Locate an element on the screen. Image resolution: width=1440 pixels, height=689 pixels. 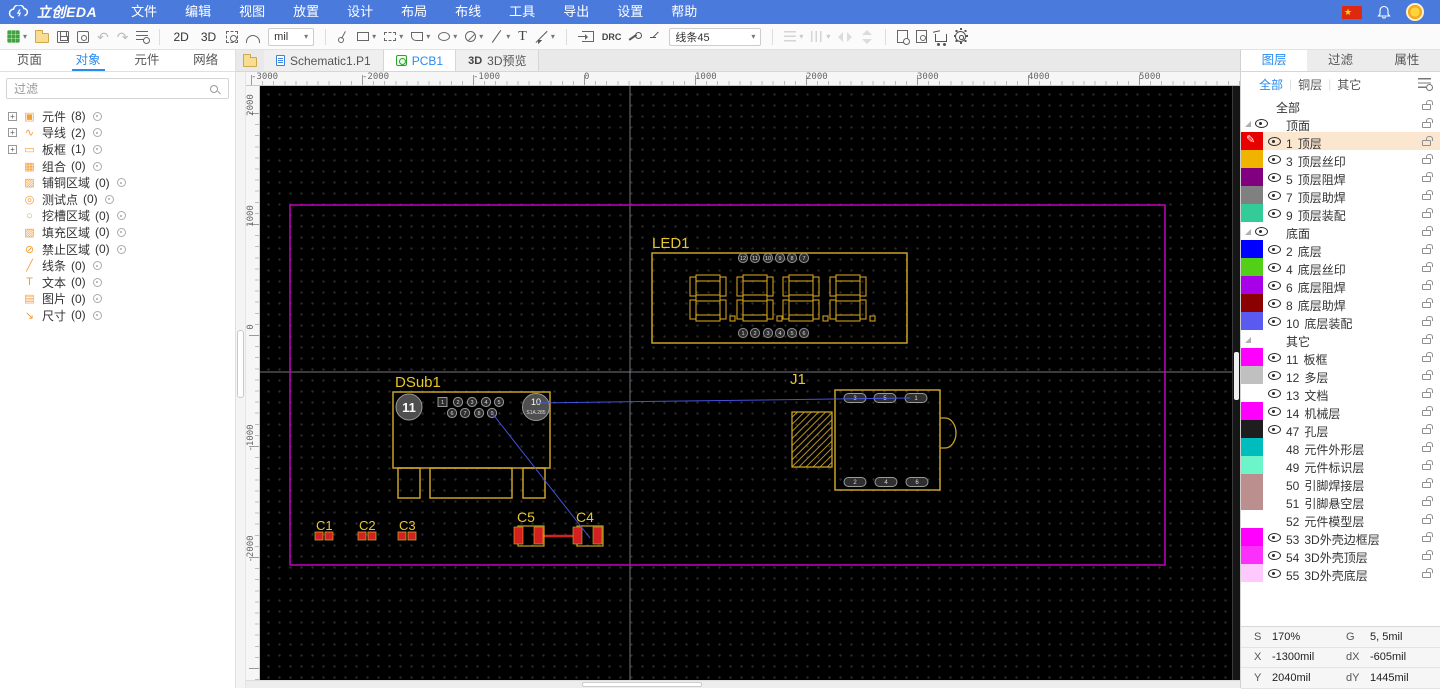
tree-item: + ∿ 导线 (2) is located at coordinates (117, 133).